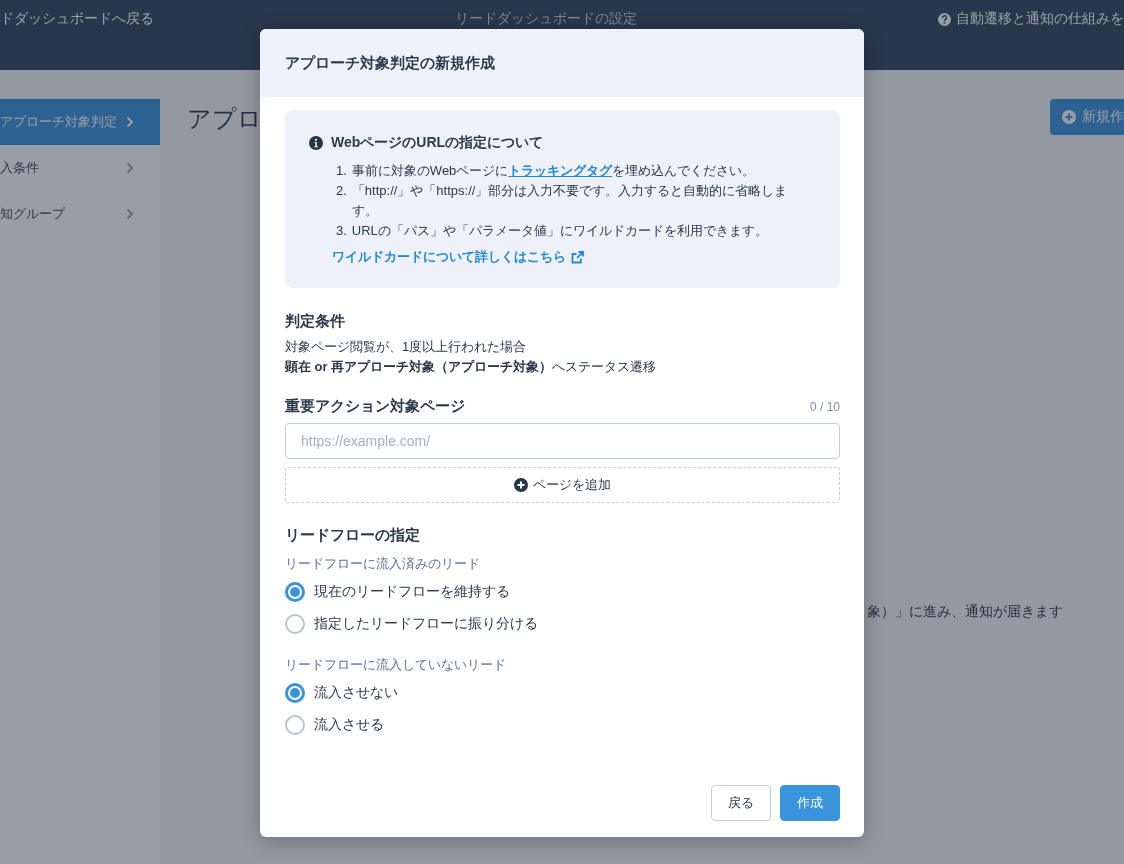 This screenshot has width=1124, height=864. Describe the element at coordinates (341, 231) in the screenshot. I see `list-number: 3.` at that location.